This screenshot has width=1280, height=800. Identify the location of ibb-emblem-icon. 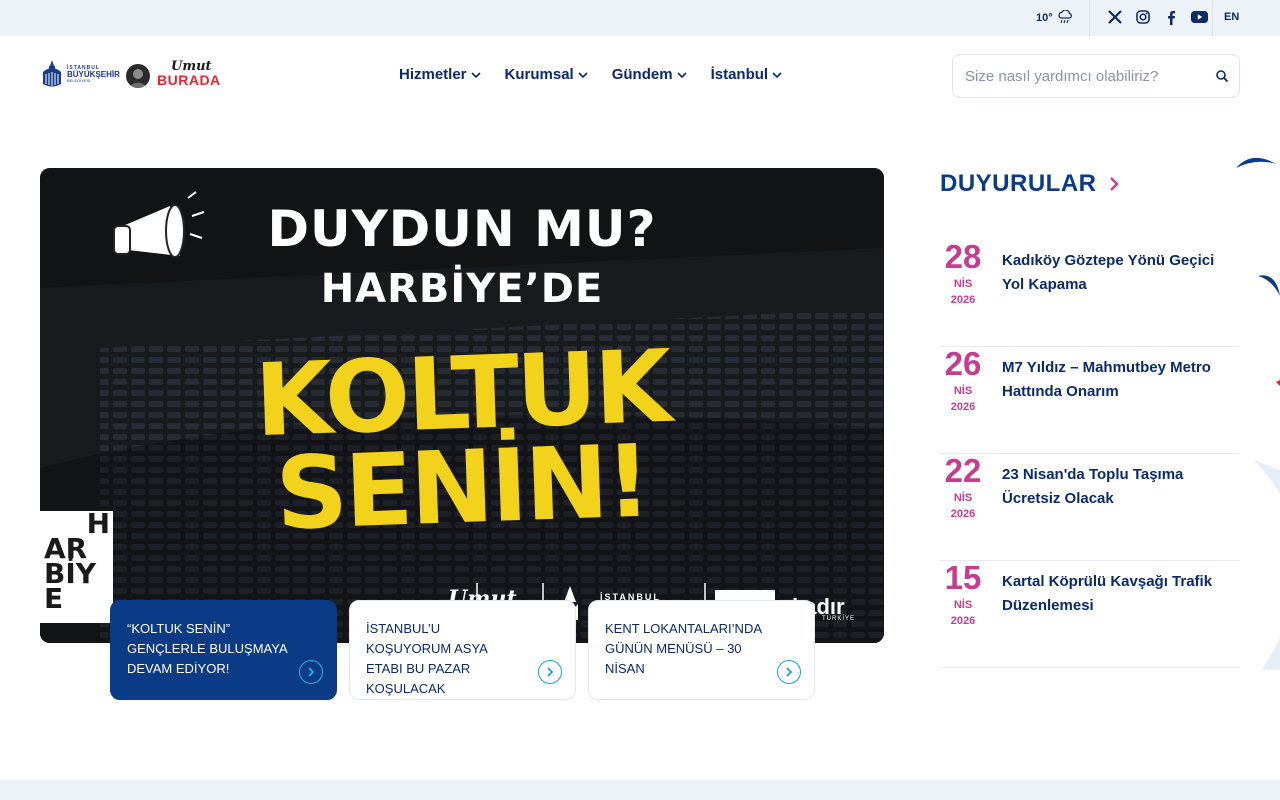
(52, 73).